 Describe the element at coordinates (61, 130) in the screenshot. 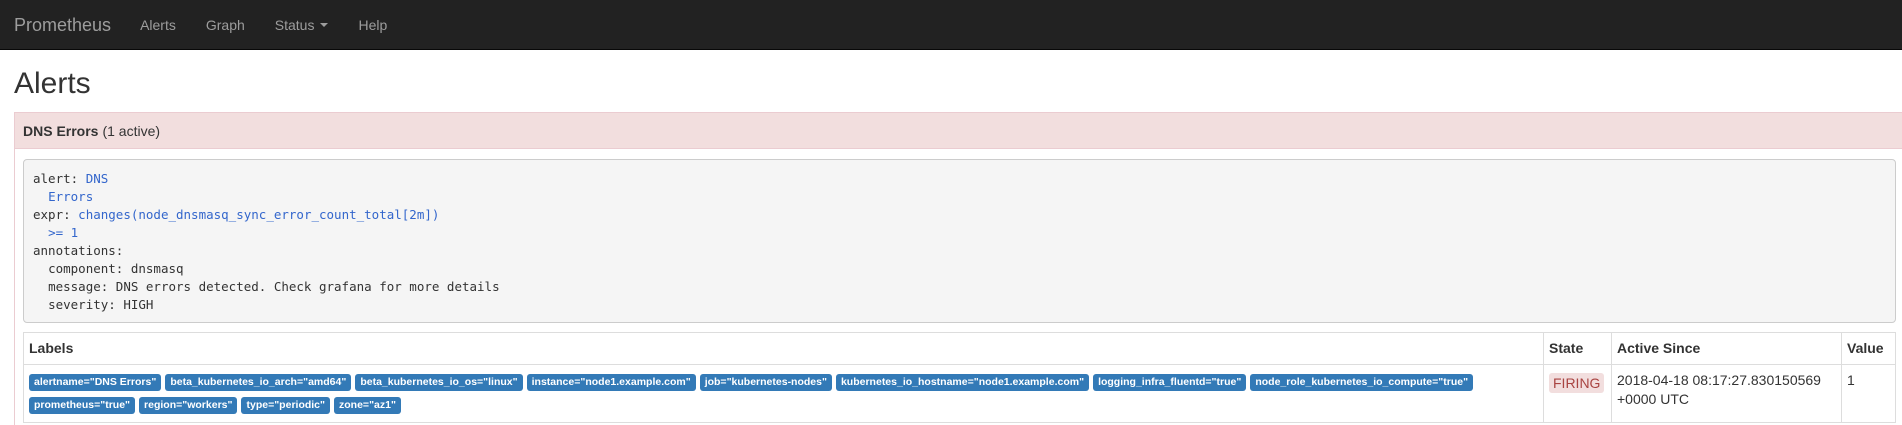

I see `alert-group-name: DNS Errors` at that location.